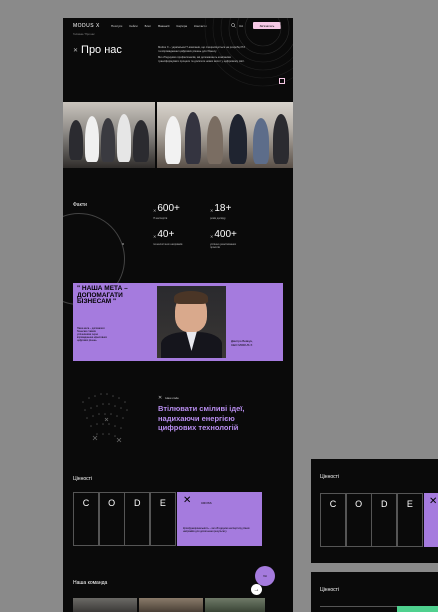 This screenshot has width=438, height=612. I want to click on breadcrumb: Головна / Про нас, so click(84, 34).